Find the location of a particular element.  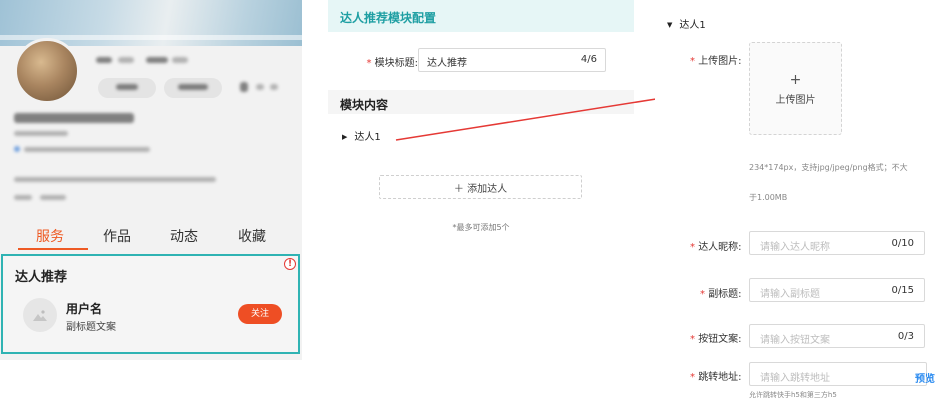

module-title-value: 达人推荐 is located at coordinates (447, 63).